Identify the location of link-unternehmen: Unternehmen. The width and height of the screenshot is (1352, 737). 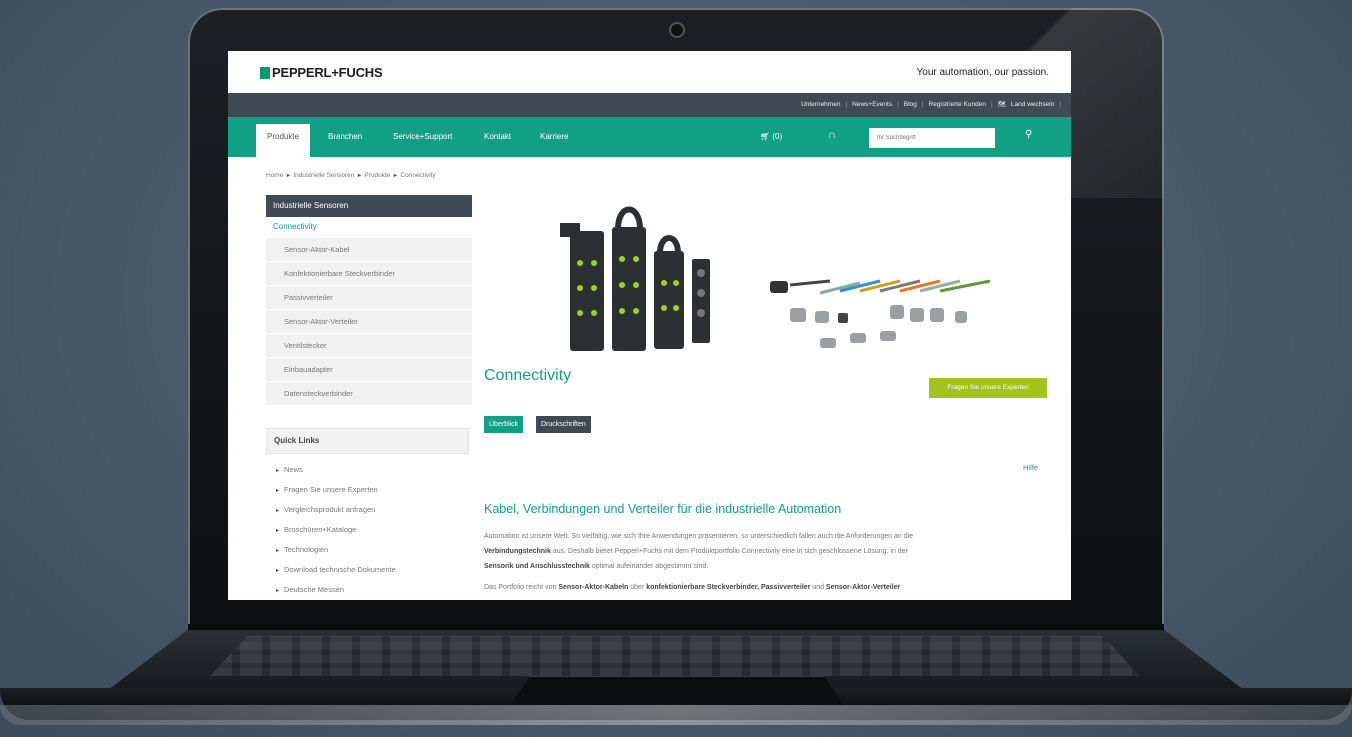
(820, 104).